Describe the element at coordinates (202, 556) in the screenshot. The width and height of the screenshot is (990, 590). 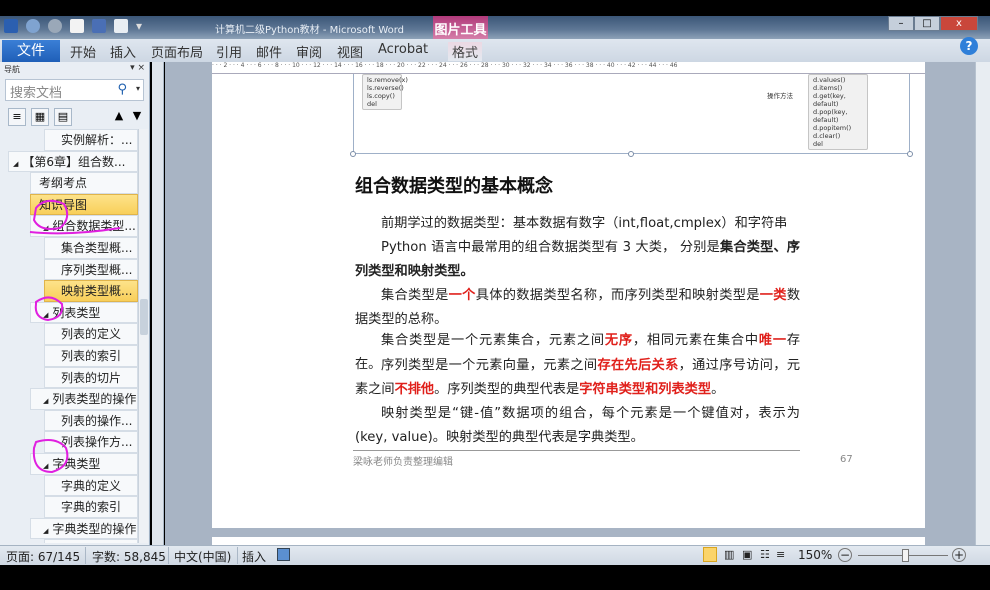
I see `language: 中文(中国)` at that location.